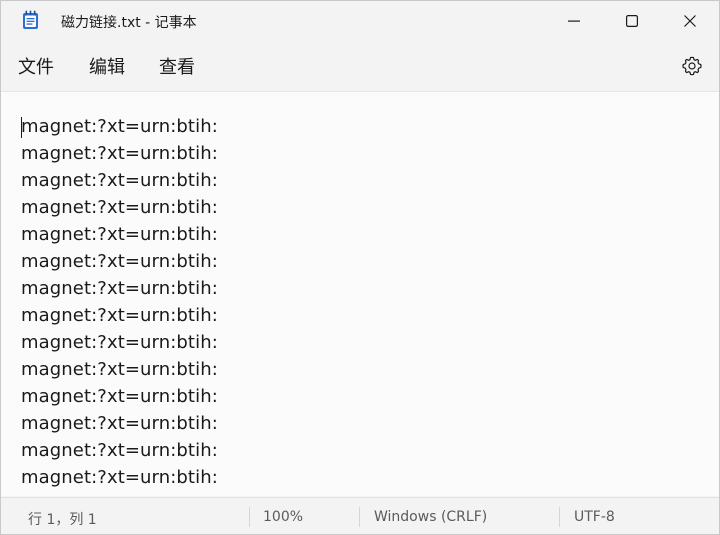  I want to click on menu-edit: 编辑, so click(107, 68).